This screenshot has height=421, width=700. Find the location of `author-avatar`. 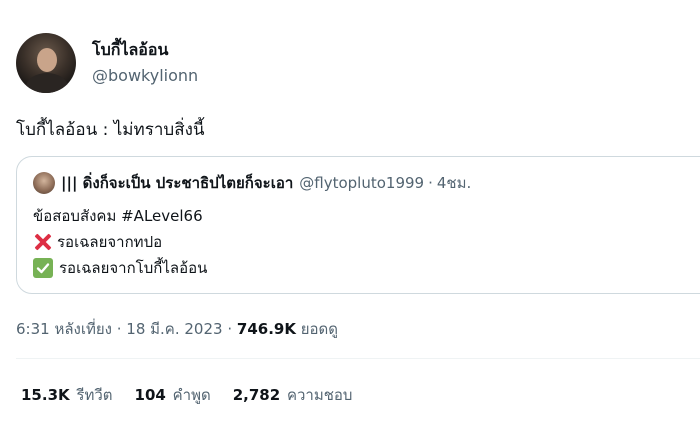

author-avatar is located at coordinates (46, 63).